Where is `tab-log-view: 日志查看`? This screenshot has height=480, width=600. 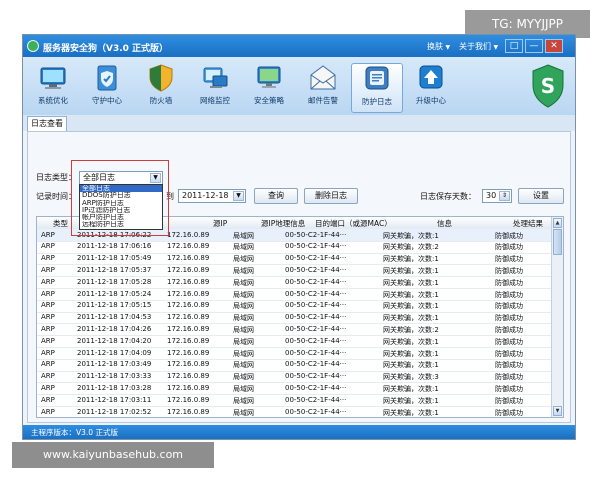
tab-log-view: 日志查看 is located at coordinates (47, 123).